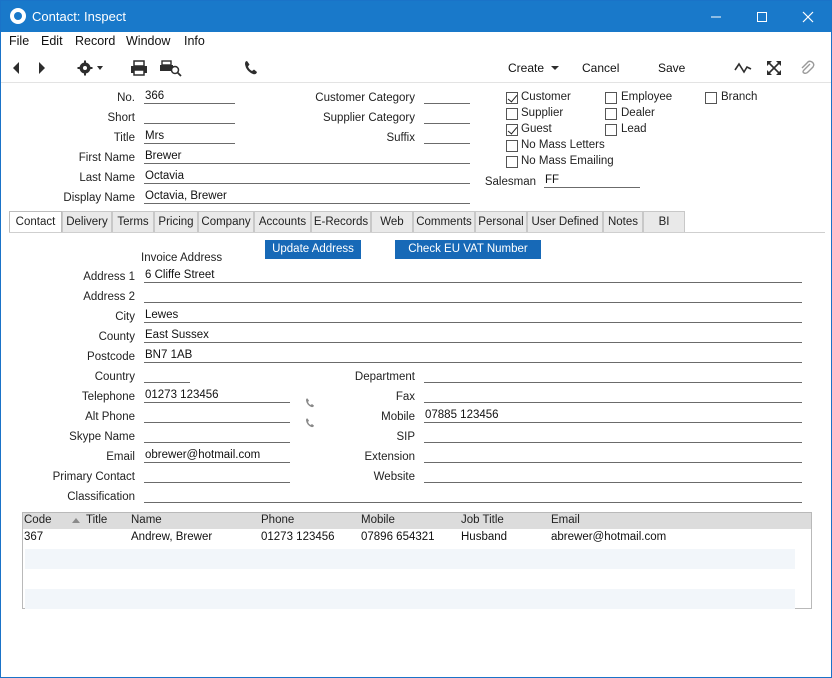  I want to click on close-icon, so click(808, 17).